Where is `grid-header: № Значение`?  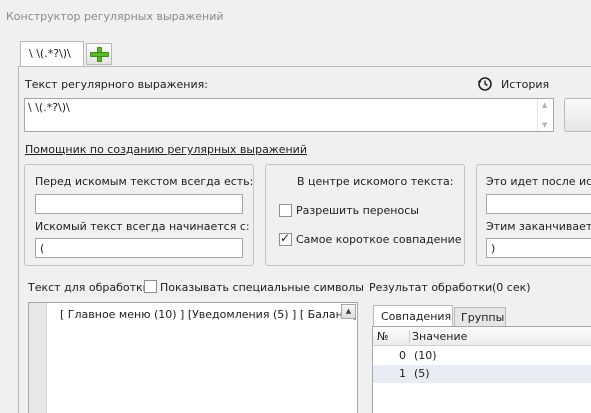
grid-header: № Значение is located at coordinates (482, 336).